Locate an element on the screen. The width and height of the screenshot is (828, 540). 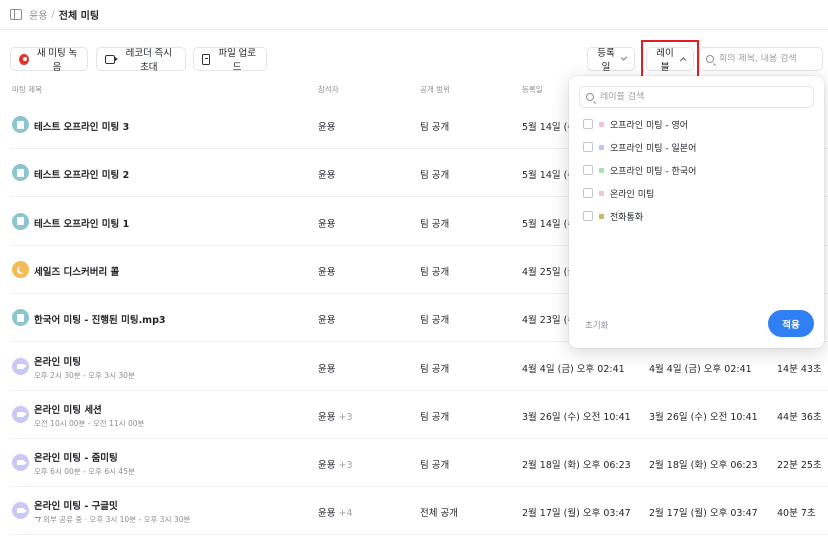
participant-extra: +3 is located at coordinates (345, 417).